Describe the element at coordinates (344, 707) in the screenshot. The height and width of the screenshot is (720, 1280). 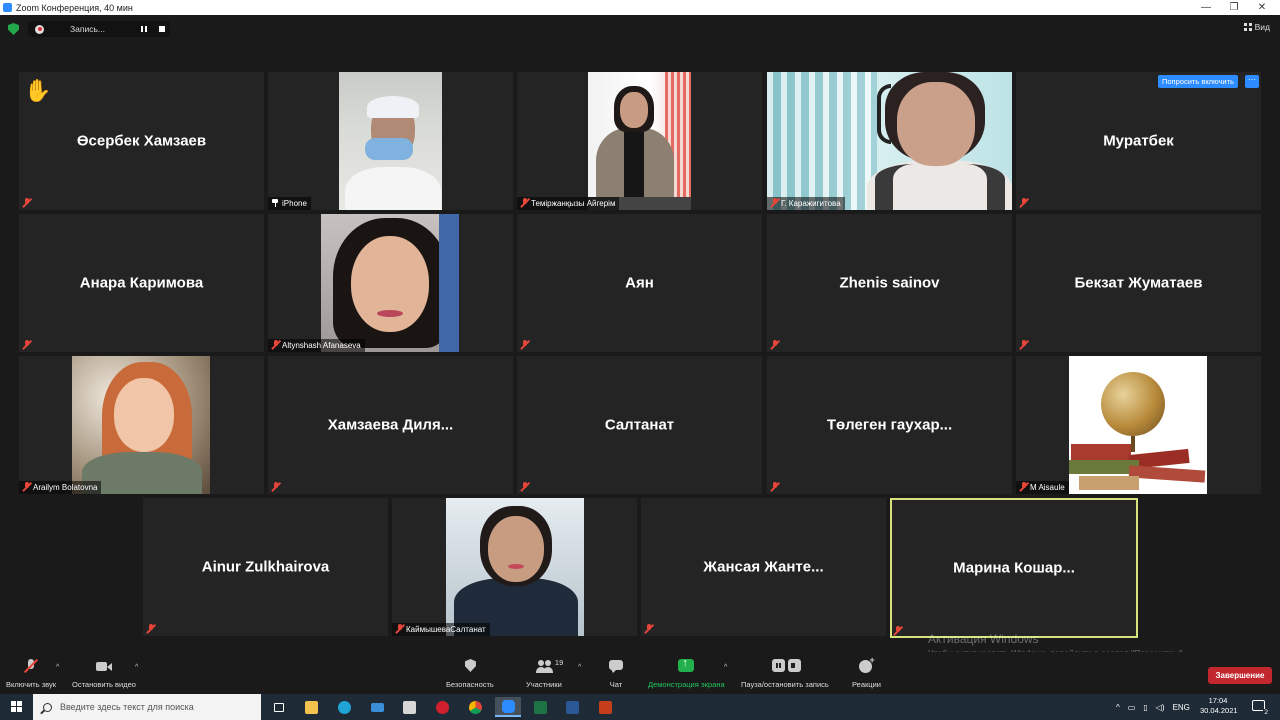
I see `edge-browser-icon` at that location.